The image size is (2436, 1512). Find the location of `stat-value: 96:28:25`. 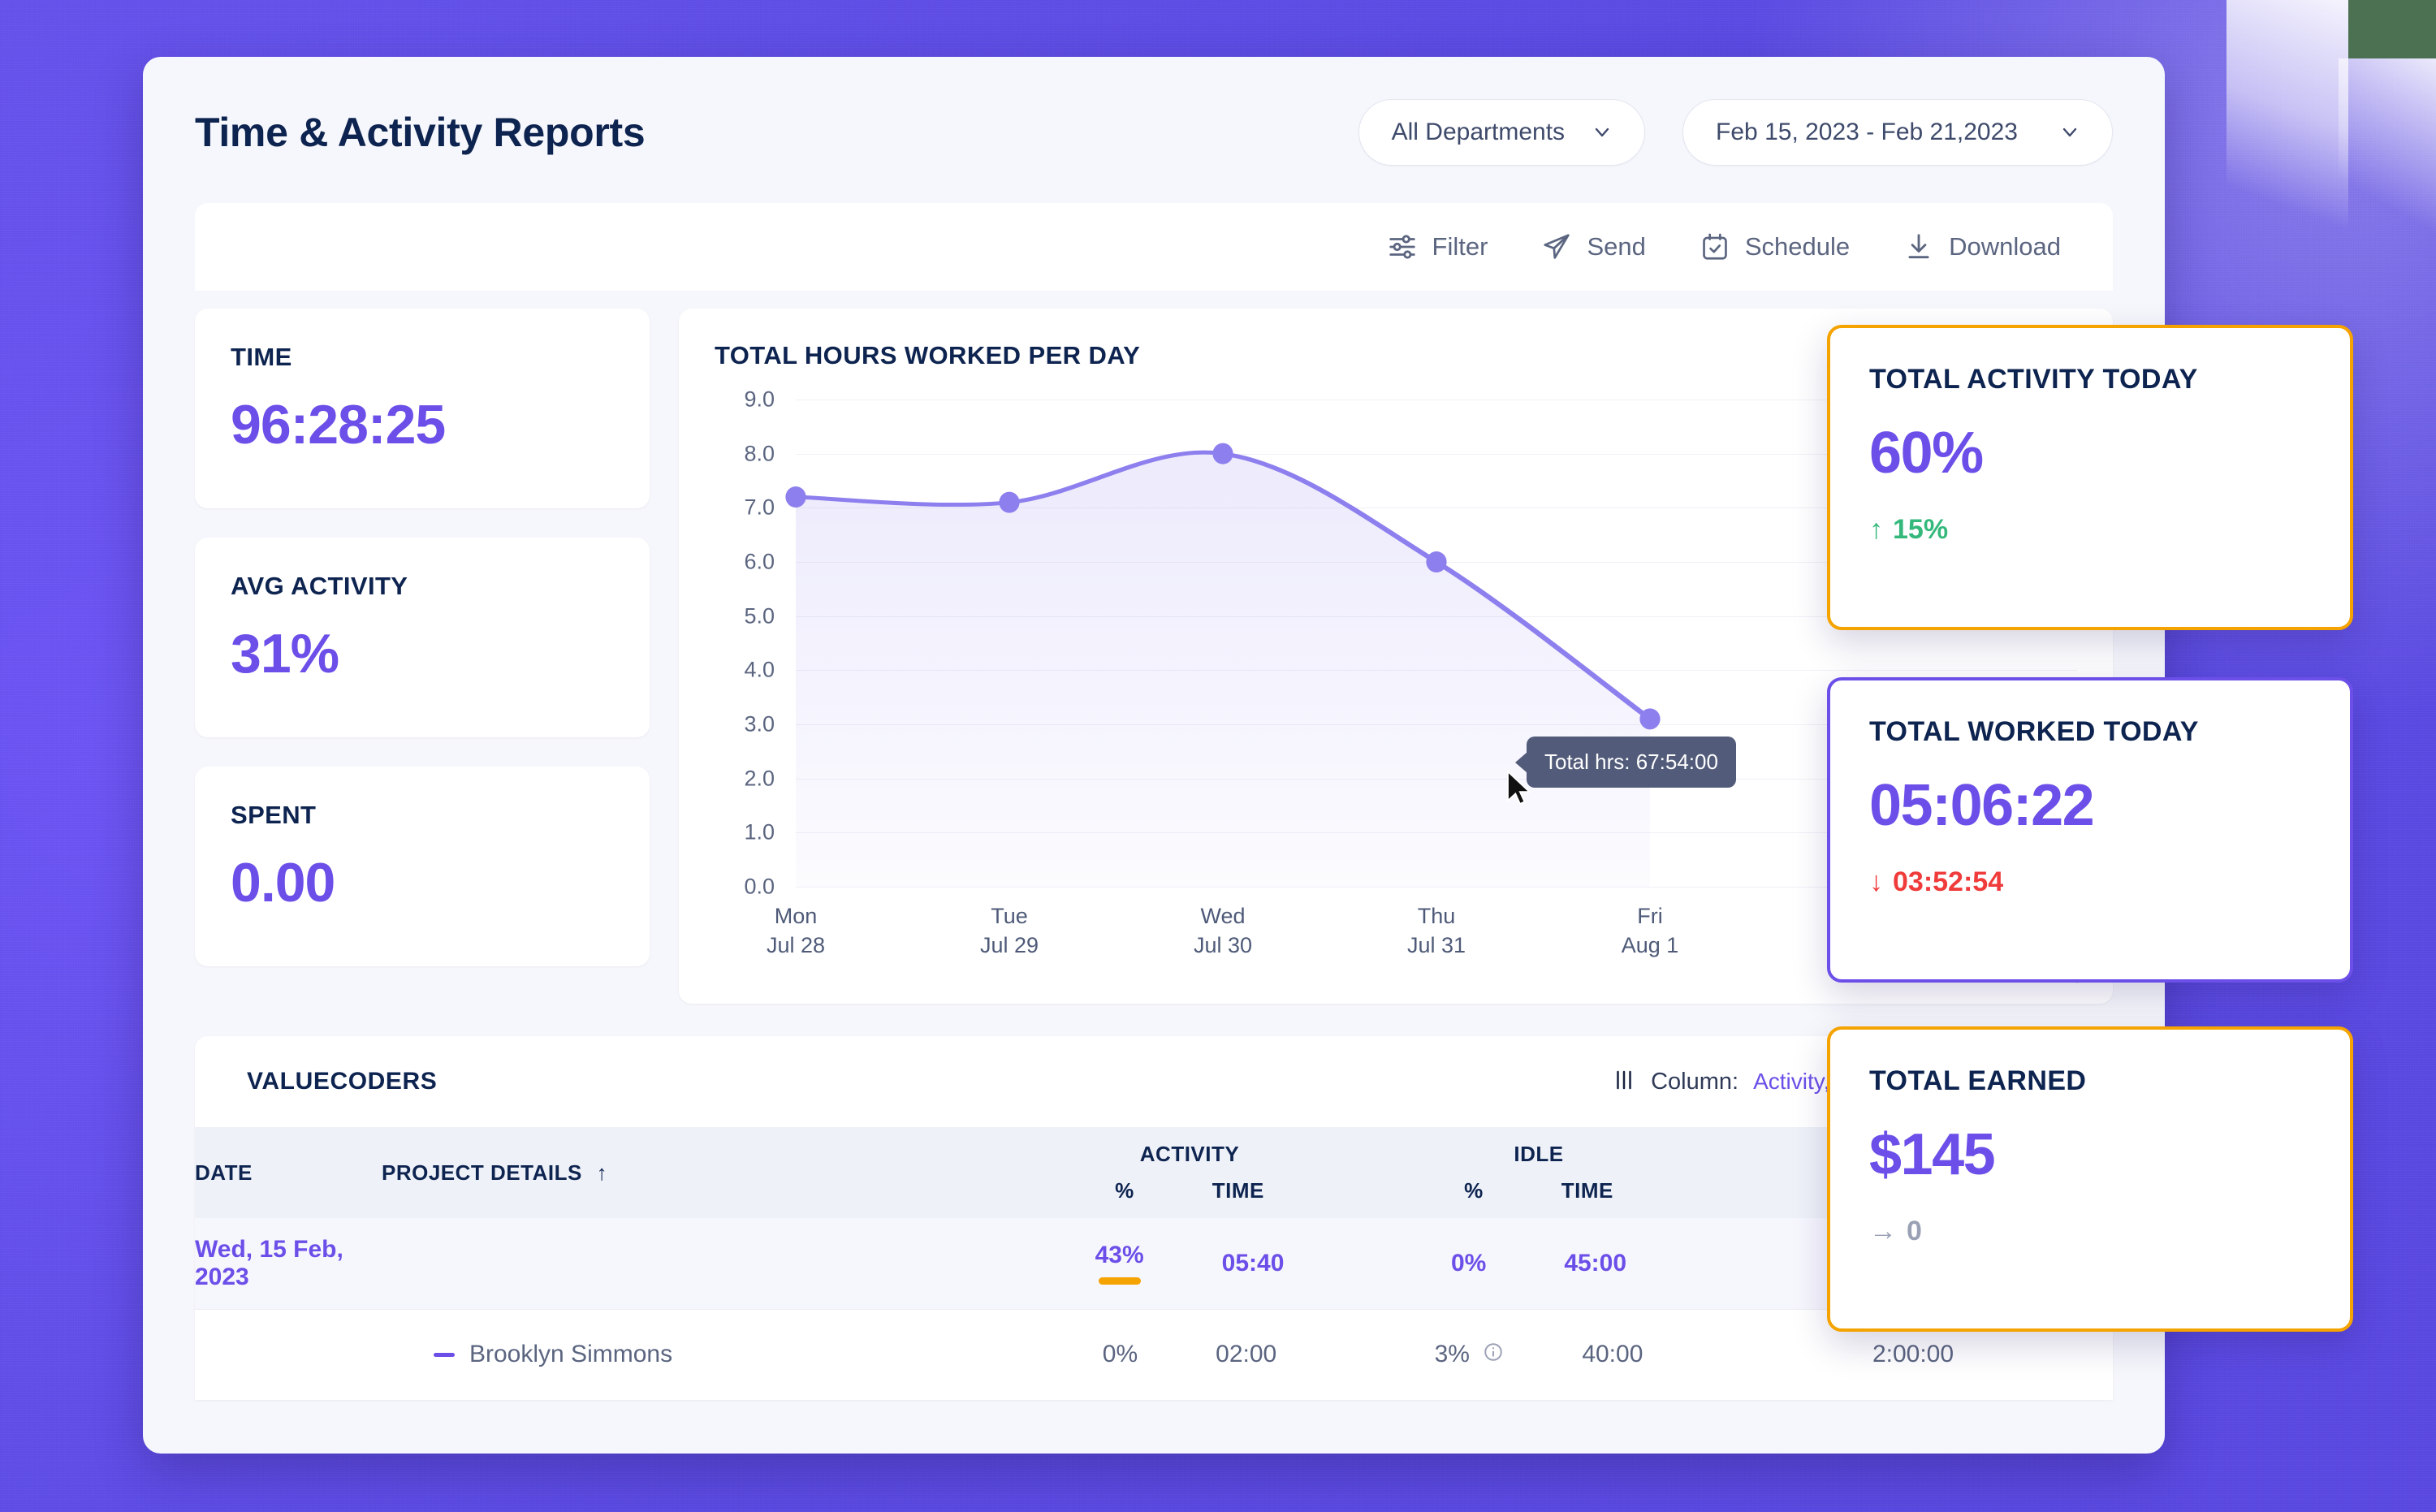

stat-value: 96:28:25 is located at coordinates (339, 425).